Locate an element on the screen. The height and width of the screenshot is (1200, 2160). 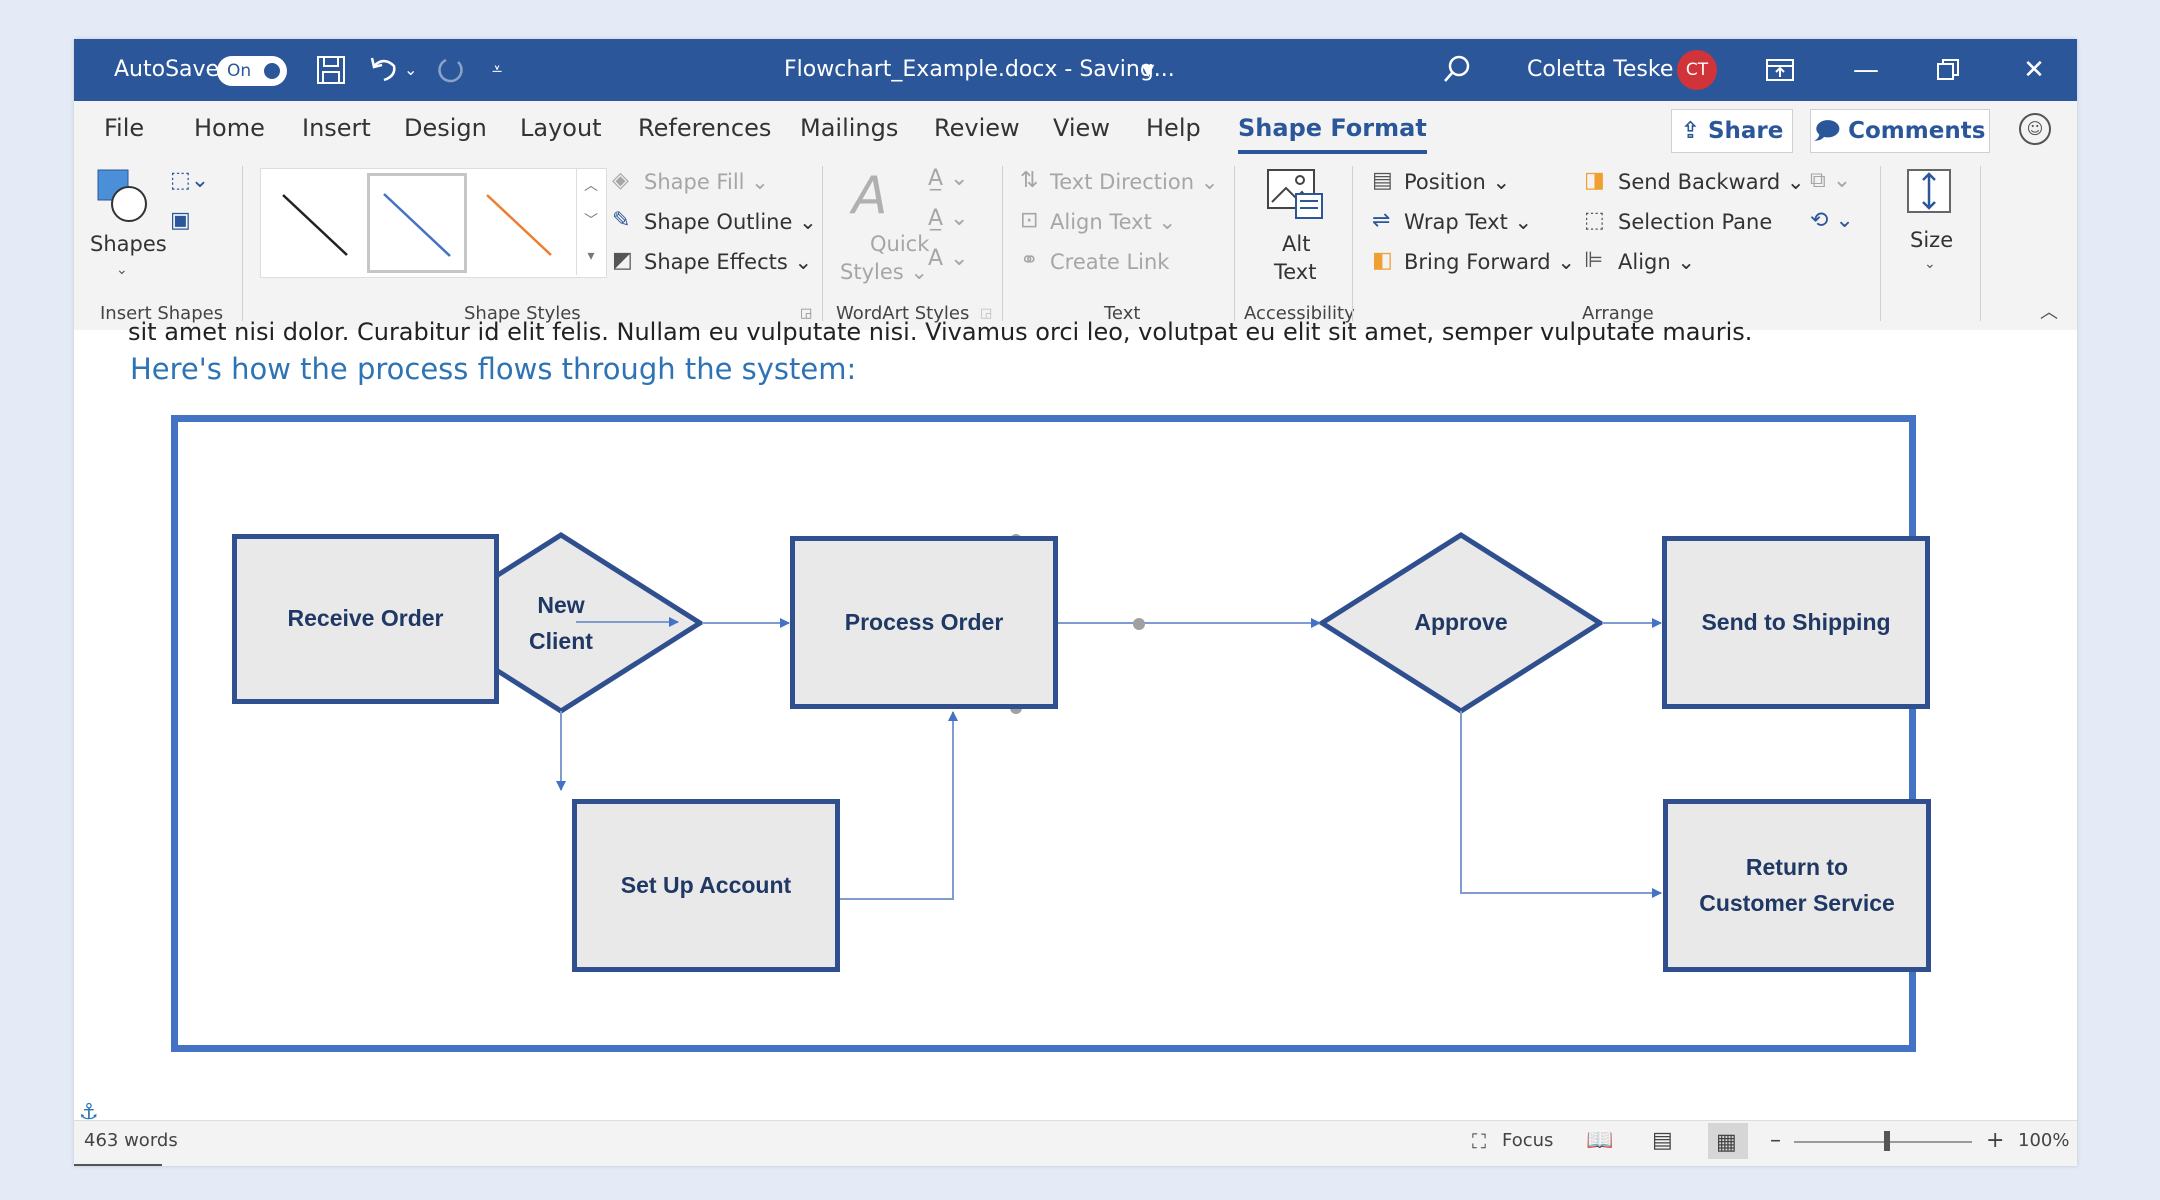
focus-button: Focus is located at coordinates (1527, 1141).